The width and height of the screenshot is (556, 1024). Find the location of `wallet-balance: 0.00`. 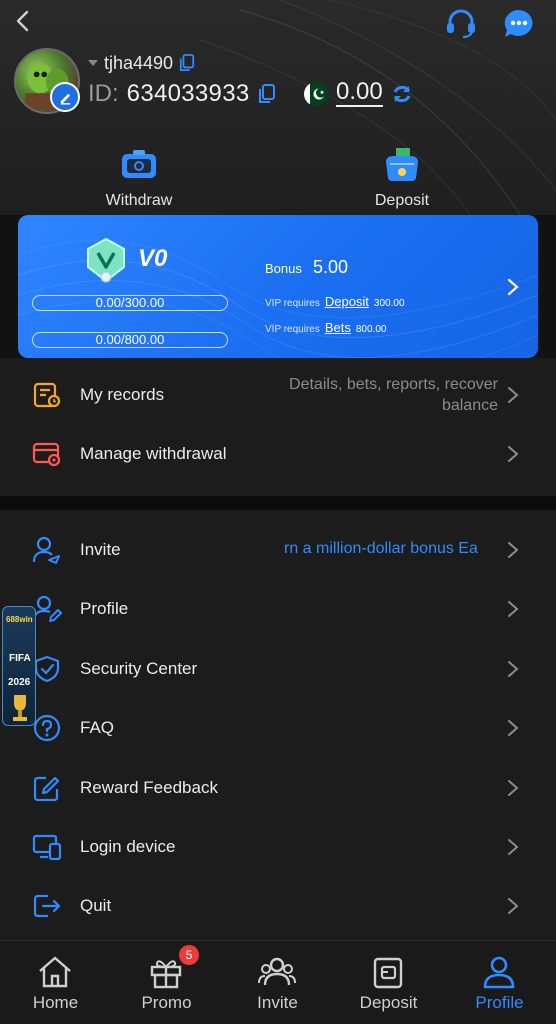

wallet-balance: 0.00 is located at coordinates (359, 92).